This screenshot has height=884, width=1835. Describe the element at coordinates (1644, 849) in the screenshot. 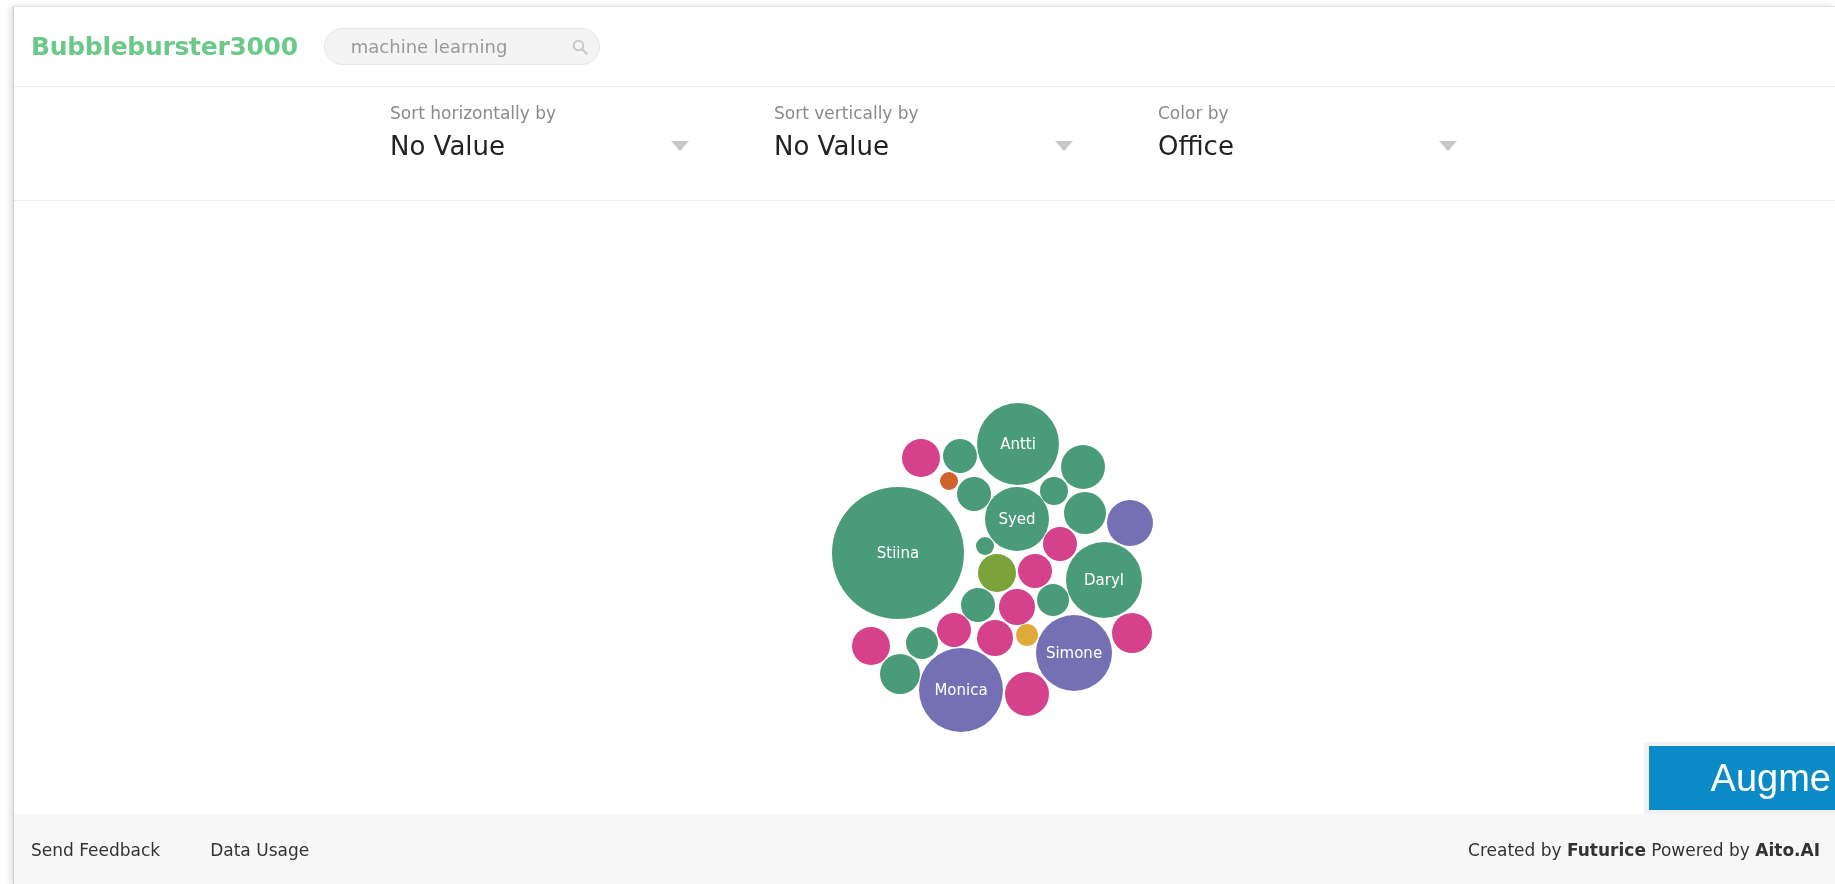

I see `credits-text: Created by Futurice Powered by Aito.AI` at that location.